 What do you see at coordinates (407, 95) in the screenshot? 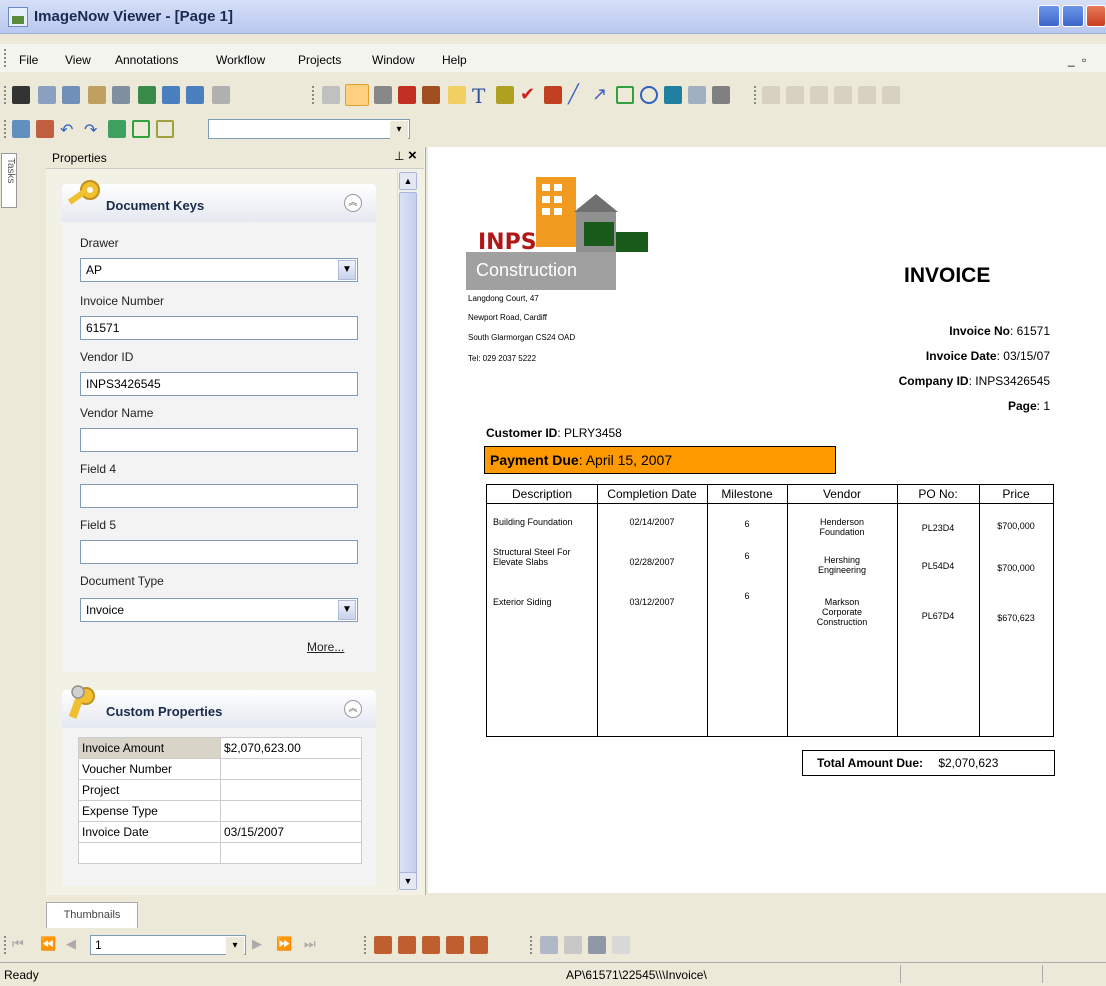
I see `stamp-icon` at bounding box center [407, 95].